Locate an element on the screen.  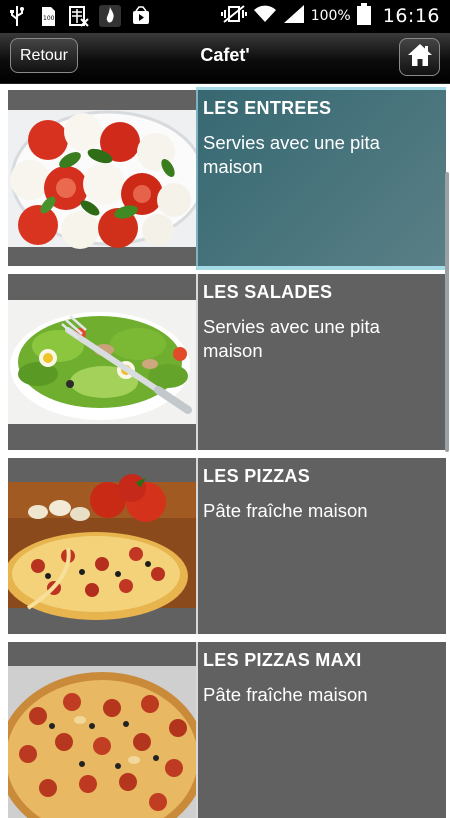
signal-icon is located at coordinates (294, 16).